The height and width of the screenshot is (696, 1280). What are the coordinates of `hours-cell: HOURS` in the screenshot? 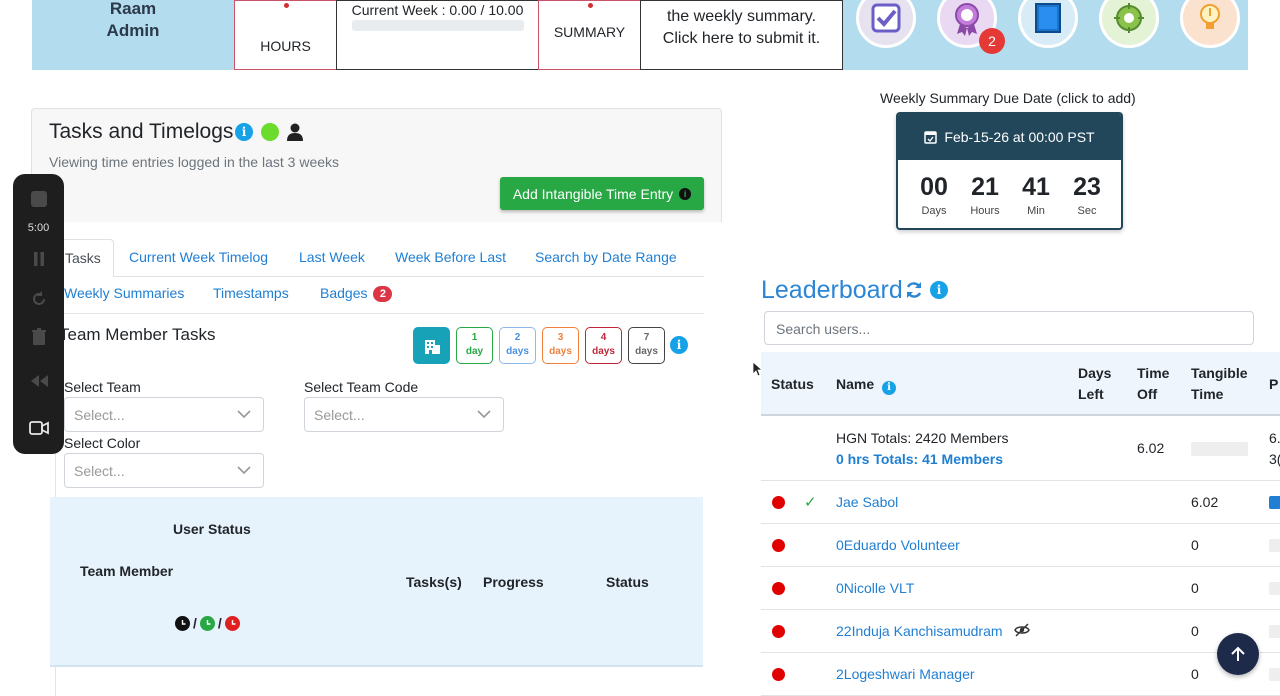 It's located at (285, 35).